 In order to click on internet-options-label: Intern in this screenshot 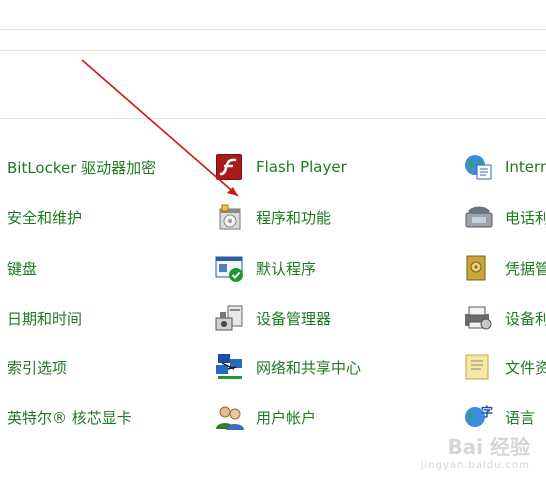, I will do `click(525, 167)`.